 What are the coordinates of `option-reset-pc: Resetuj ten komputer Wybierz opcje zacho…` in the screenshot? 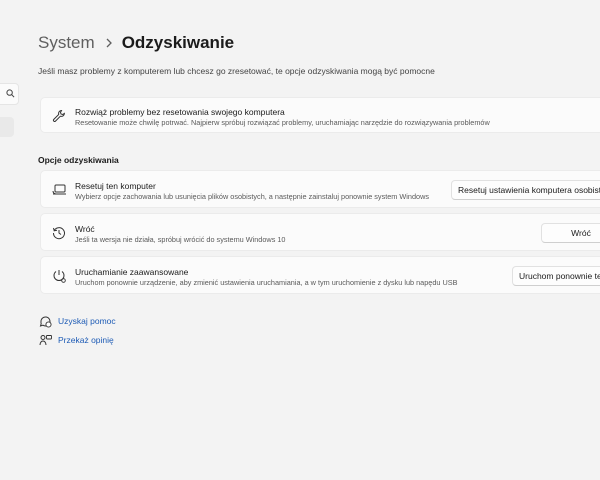 It's located at (320, 189).